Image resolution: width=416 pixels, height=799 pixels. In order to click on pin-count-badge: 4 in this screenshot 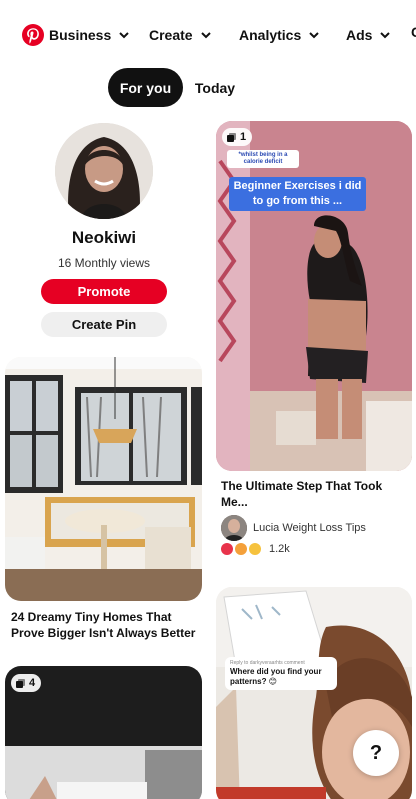, I will do `click(26, 683)`.